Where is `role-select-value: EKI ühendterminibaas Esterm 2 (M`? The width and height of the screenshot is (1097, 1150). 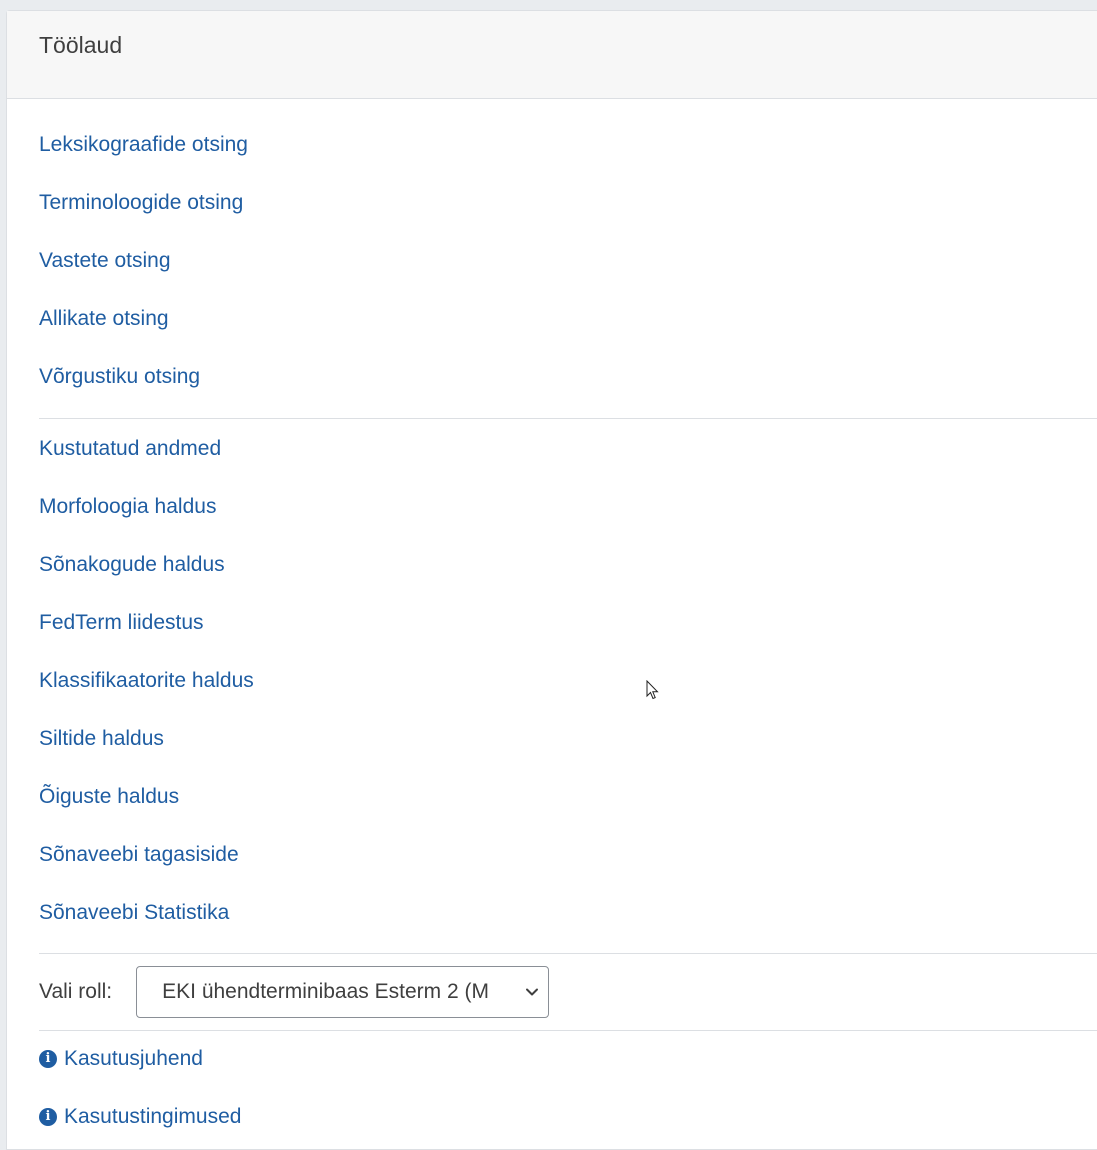
role-select-value: EKI ühendterminibaas Esterm 2 (M is located at coordinates (325, 991).